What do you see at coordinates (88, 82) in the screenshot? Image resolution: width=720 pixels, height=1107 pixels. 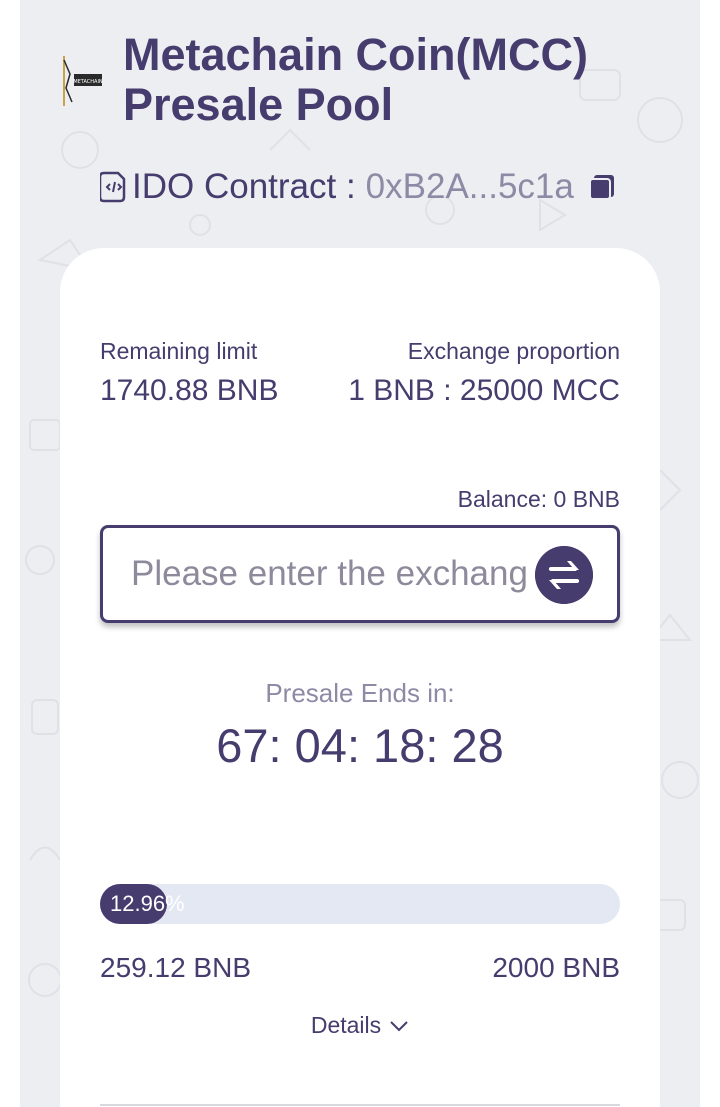 I see `logo-text: METACHAIN` at bounding box center [88, 82].